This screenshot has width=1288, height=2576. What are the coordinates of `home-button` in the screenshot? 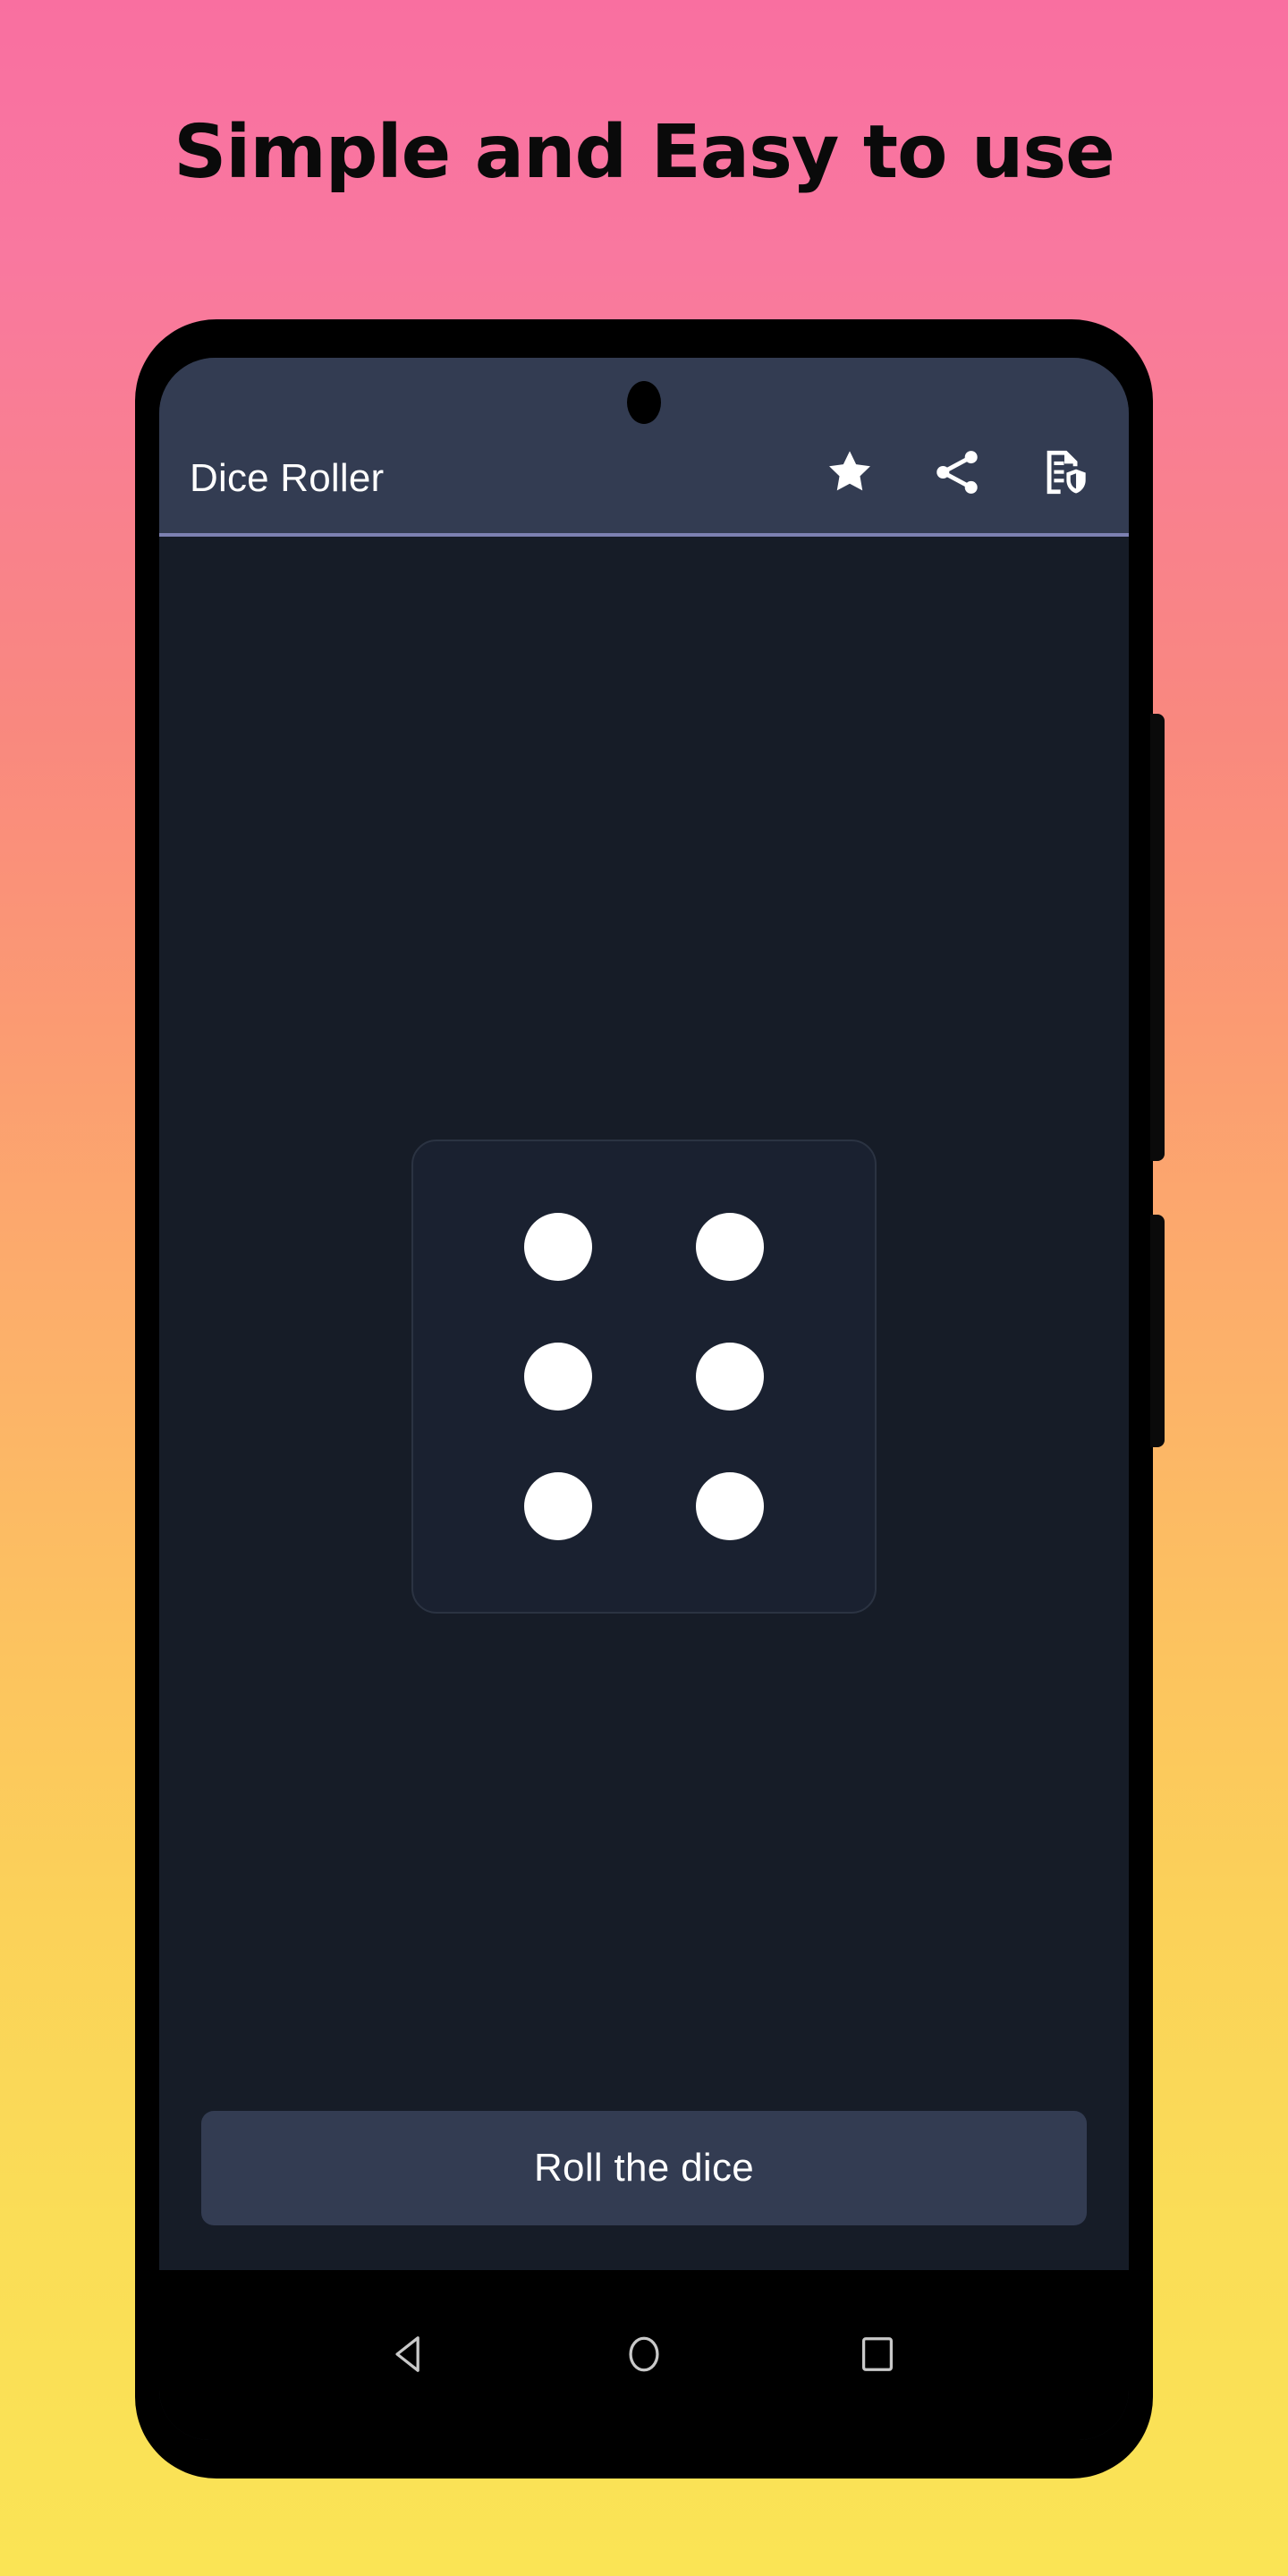 It's located at (644, 2355).